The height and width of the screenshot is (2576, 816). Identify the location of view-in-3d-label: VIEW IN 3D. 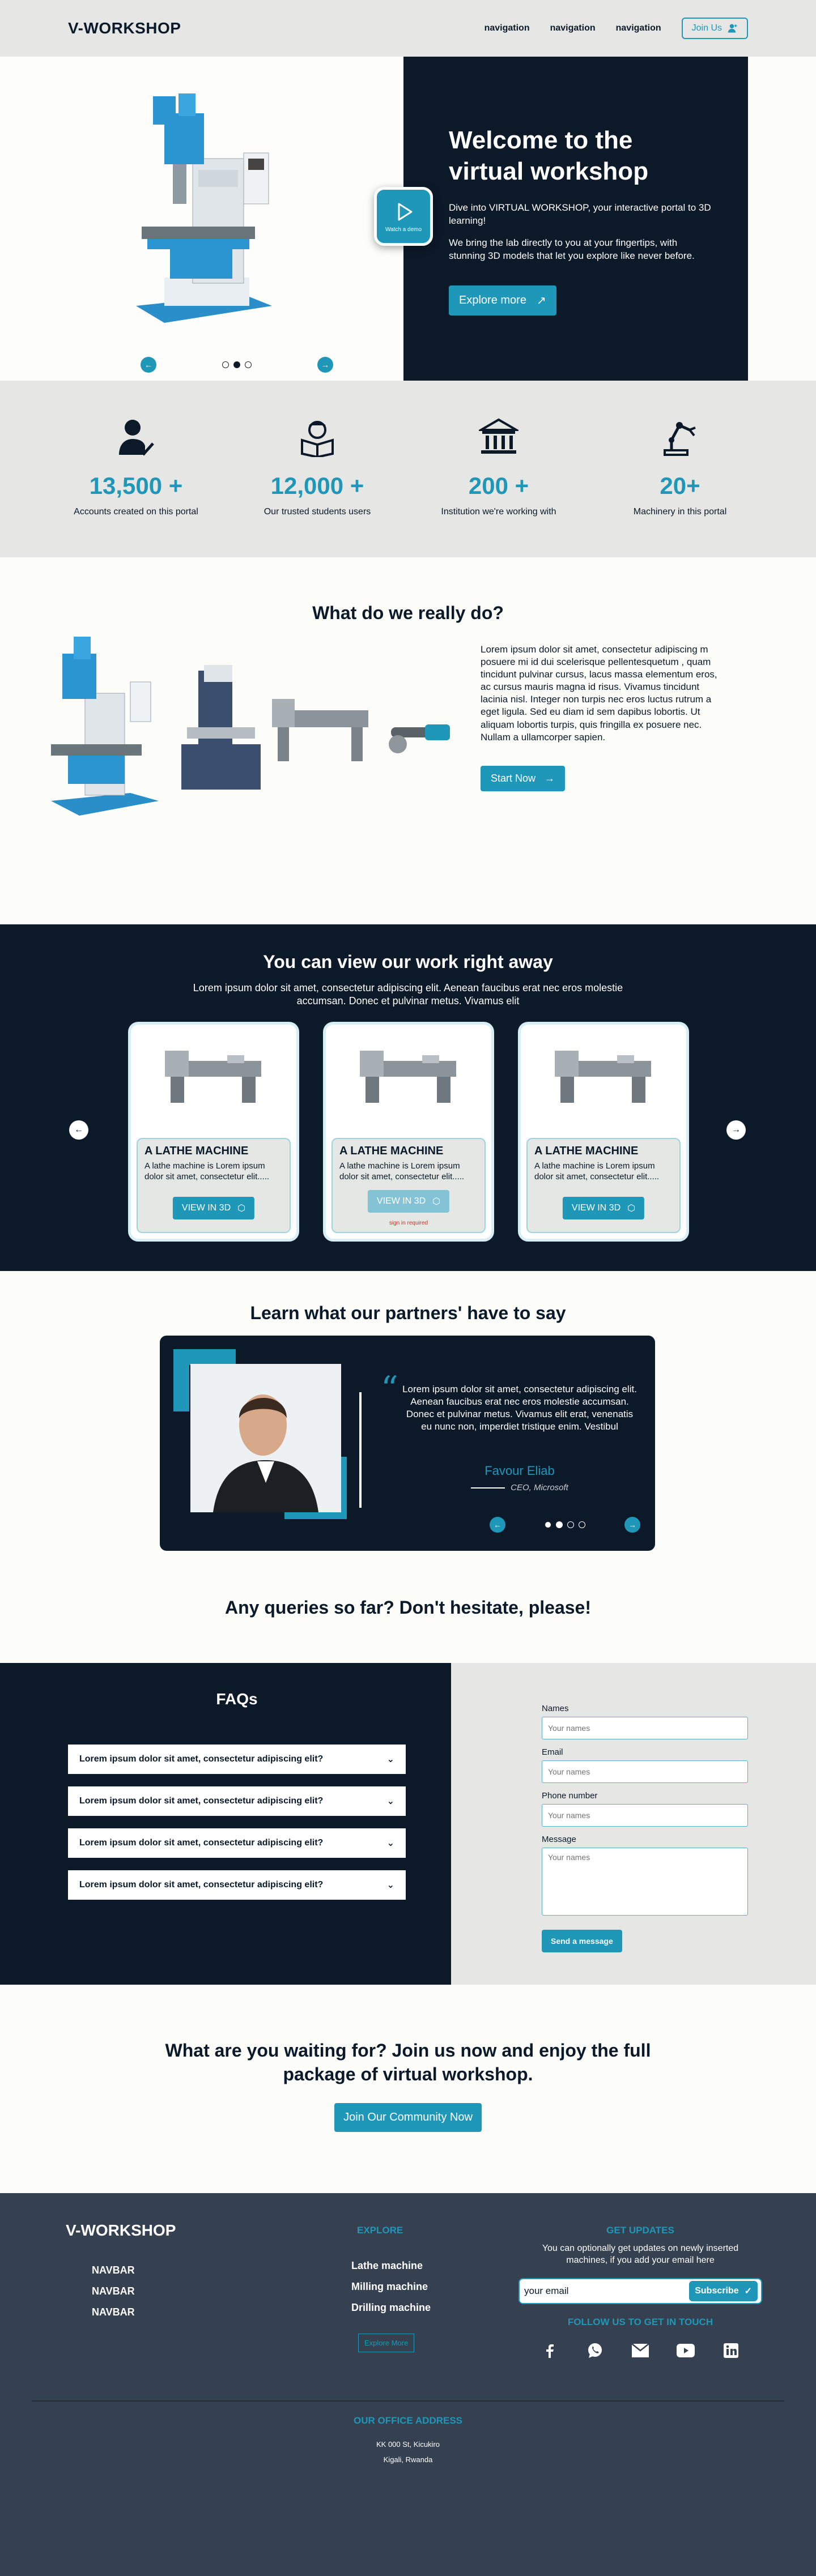
(401, 1201).